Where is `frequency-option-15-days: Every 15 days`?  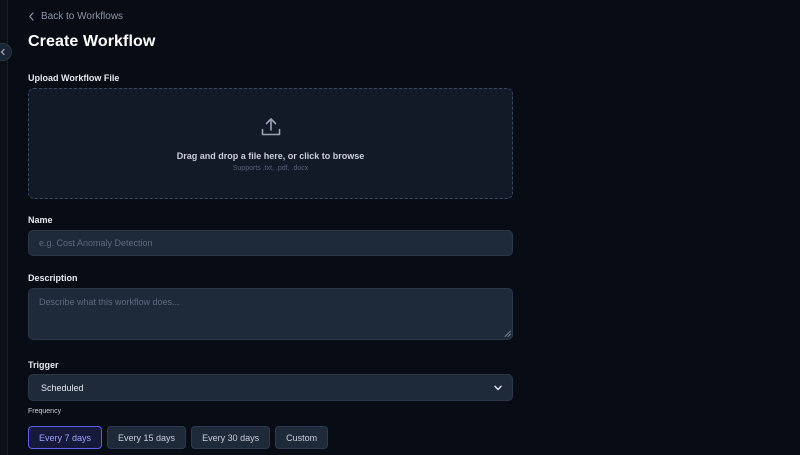
frequency-option-15-days: Every 15 days is located at coordinates (147, 437).